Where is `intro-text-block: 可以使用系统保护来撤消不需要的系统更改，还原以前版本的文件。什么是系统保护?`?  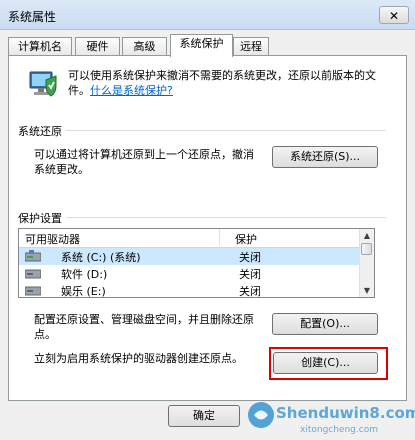 intro-text-block: 可以使用系统保护来撤消不需要的系统更改，还原以前版本的文件。什么是系统保护? is located at coordinates (230, 83).